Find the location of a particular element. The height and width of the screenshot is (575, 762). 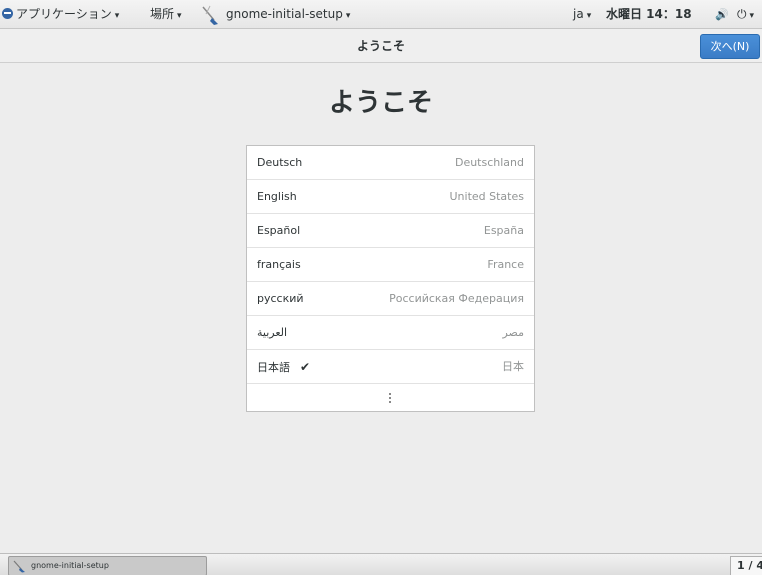

language-name: français is located at coordinates (279, 264).